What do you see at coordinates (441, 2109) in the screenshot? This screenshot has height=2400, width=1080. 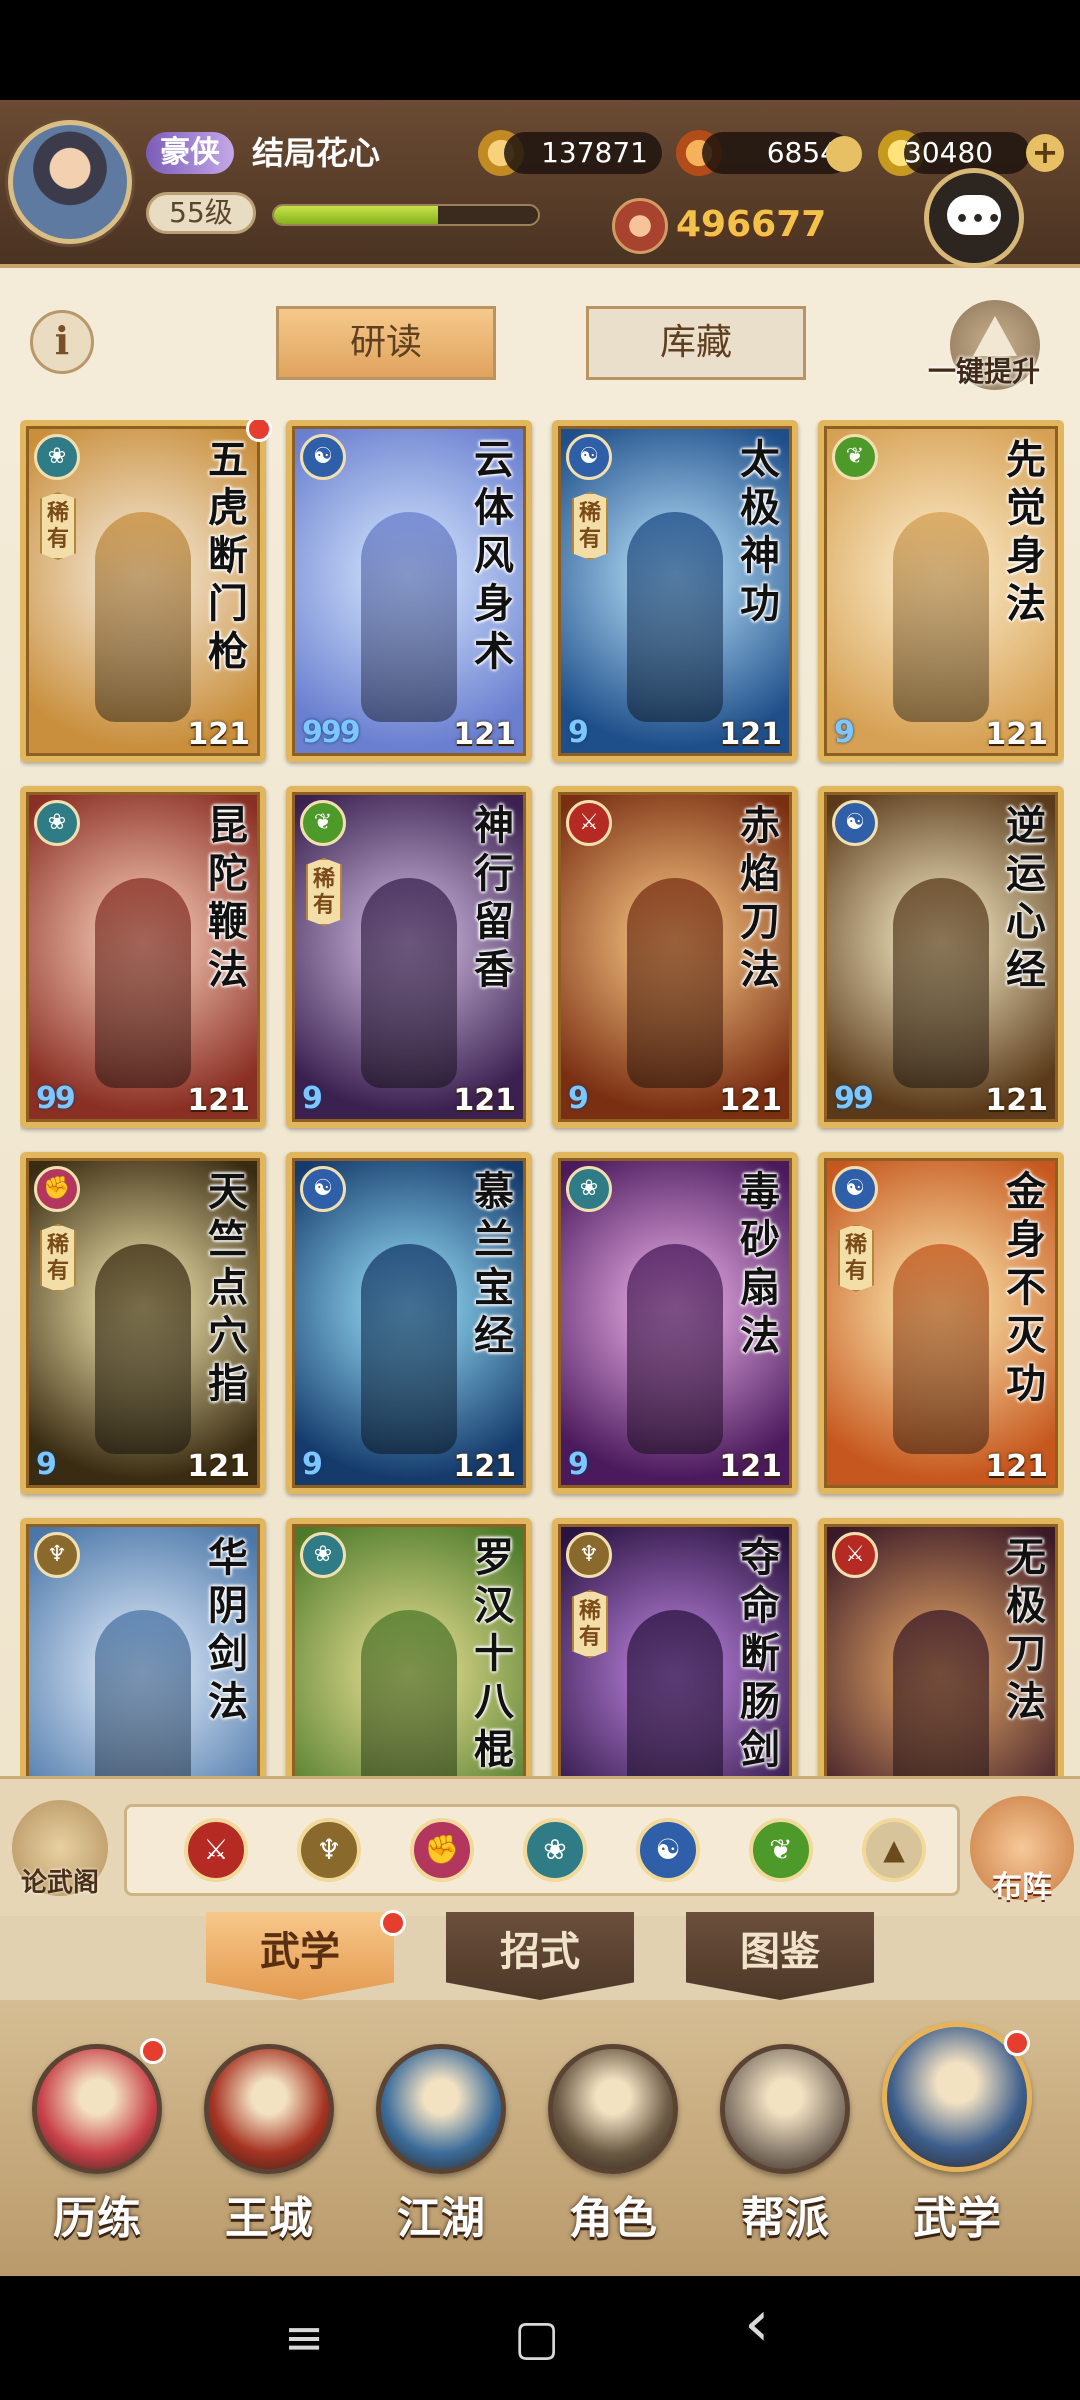 I see `jianghu-icon` at bounding box center [441, 2109].